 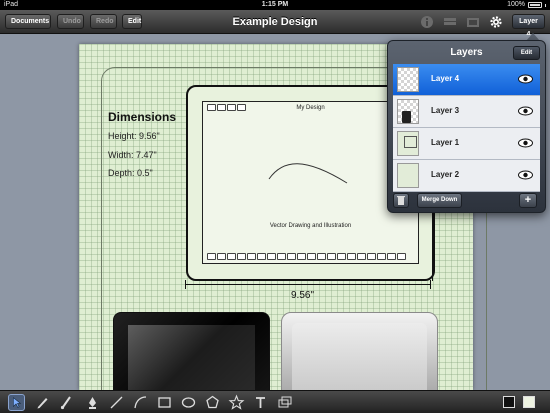 I want to click on layer-selector-button: Layer 4, so click(x=528, y=26).